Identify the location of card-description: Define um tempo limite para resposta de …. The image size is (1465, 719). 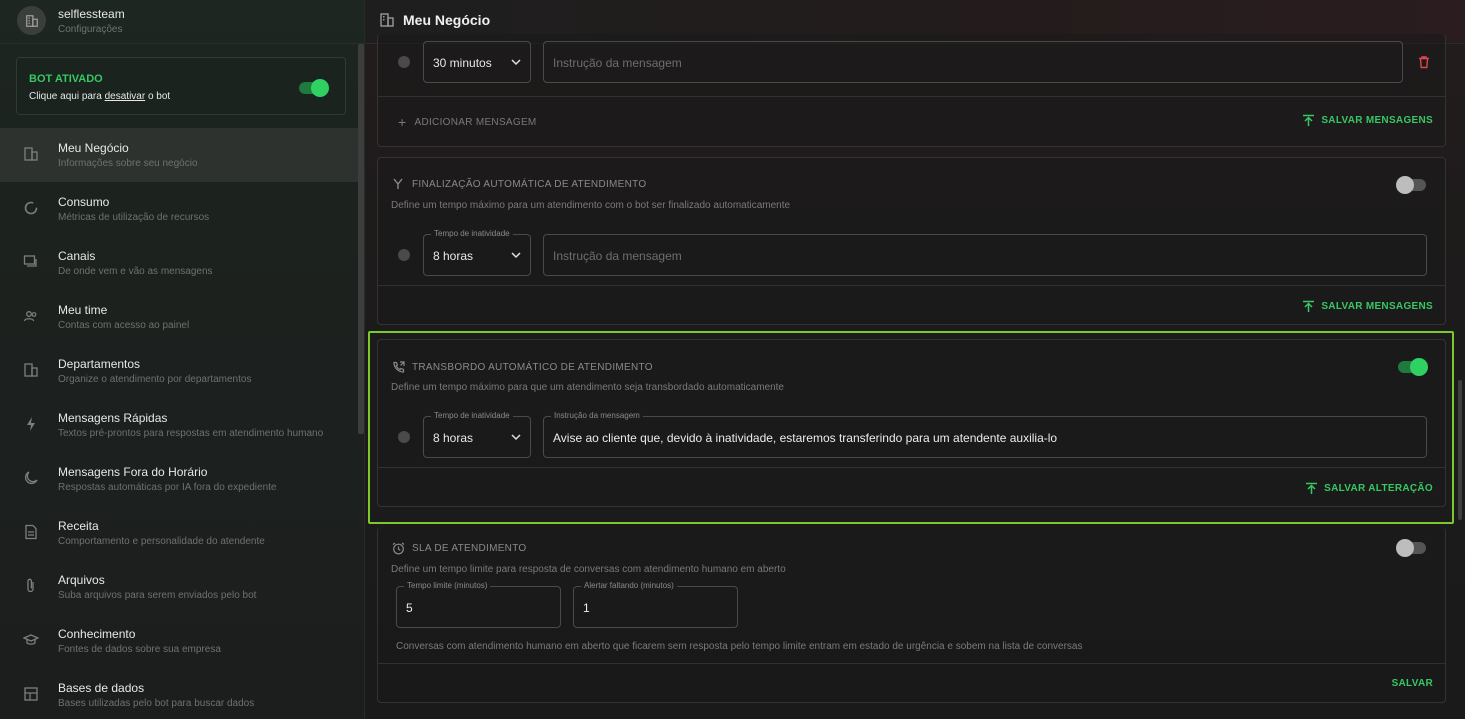
(588, 569).